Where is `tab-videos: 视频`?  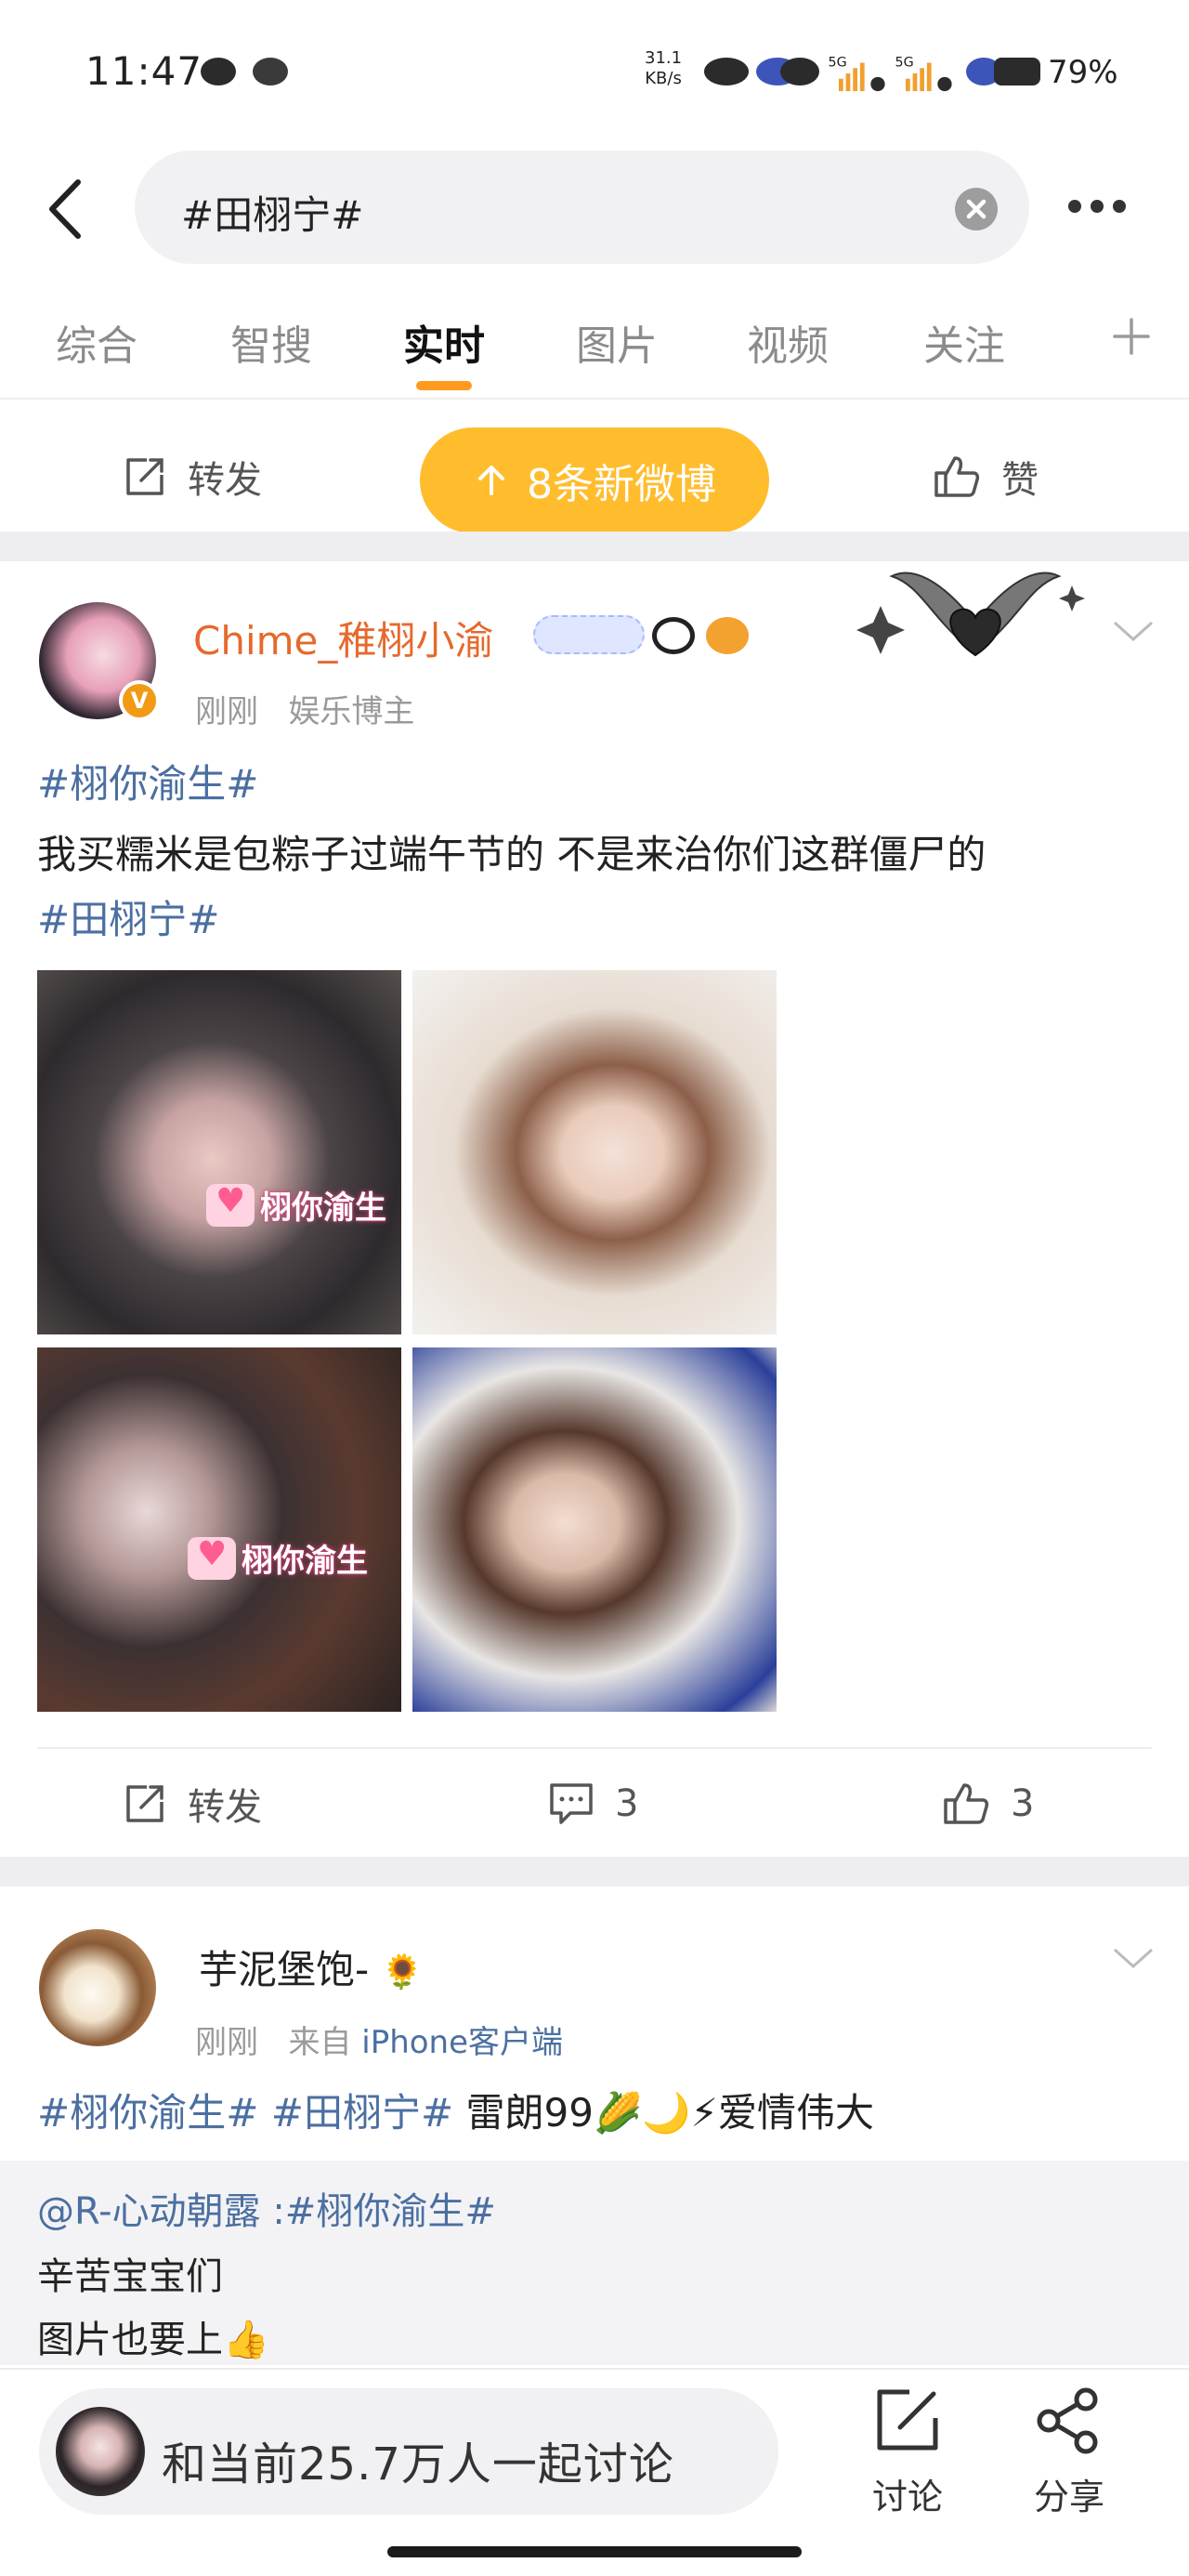 tab-videos: 视频 is located at coordinates (788, 342).